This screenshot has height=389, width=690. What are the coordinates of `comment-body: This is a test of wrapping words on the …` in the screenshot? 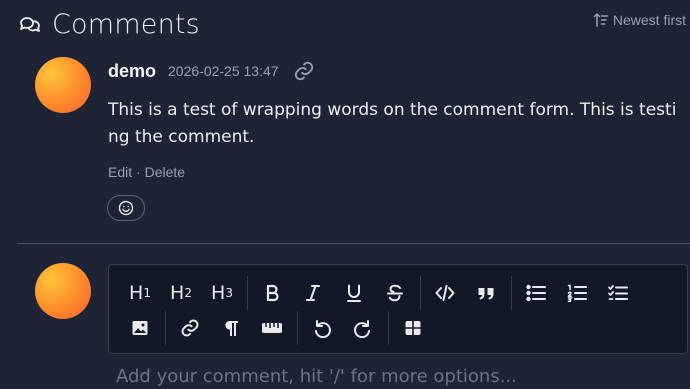 It's located at (392, 123).